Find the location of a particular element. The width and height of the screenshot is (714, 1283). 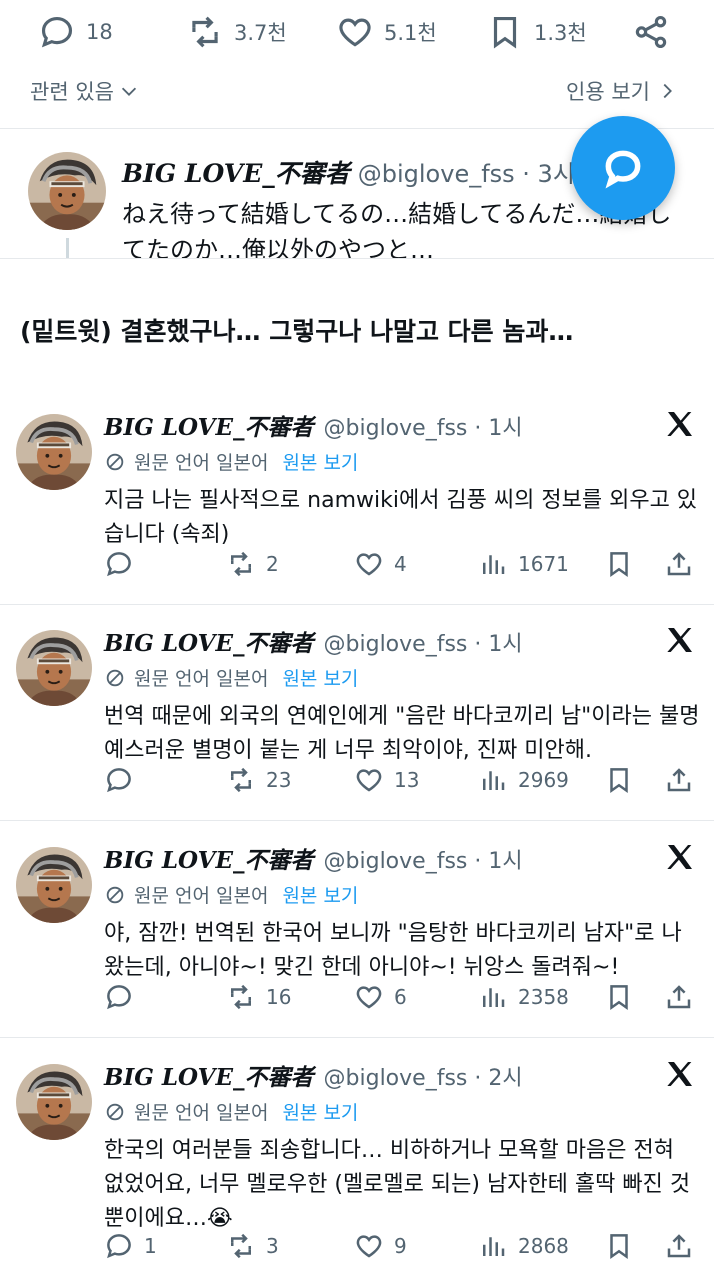

view-count: 2868 is located at coordinates (543, 1246).